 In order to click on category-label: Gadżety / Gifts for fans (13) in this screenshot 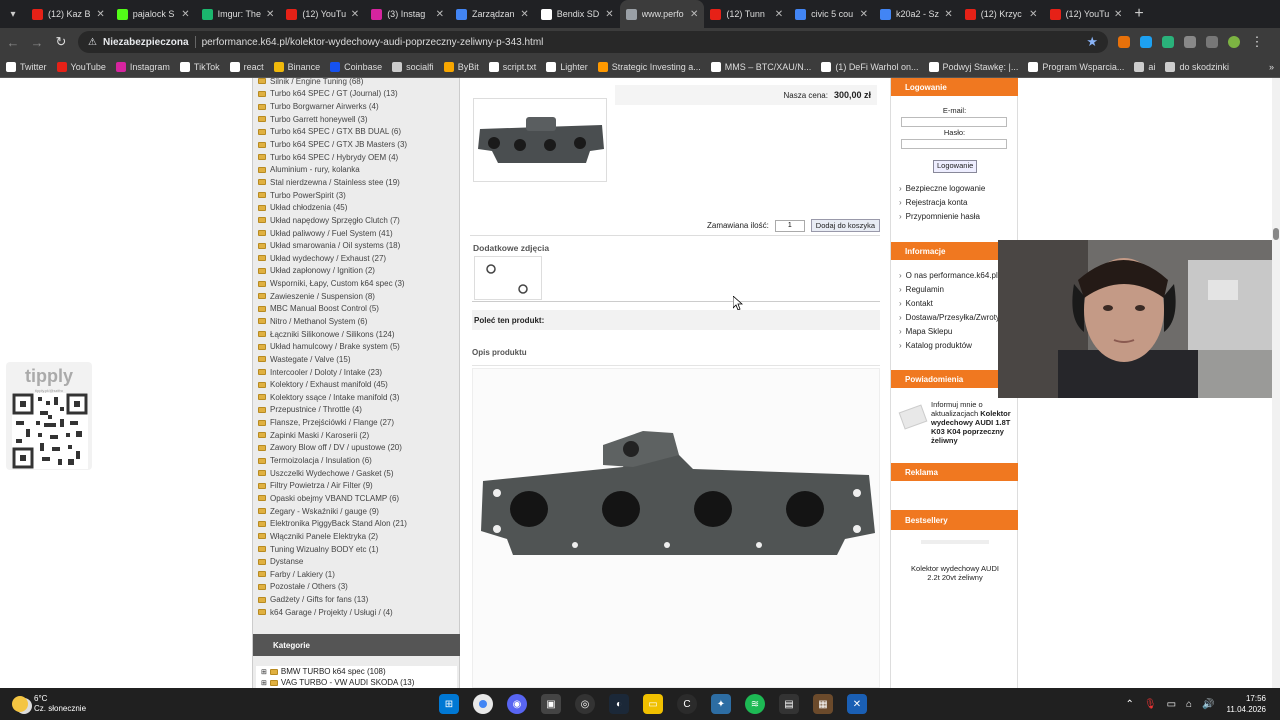, I will do `click(319, 599)`.